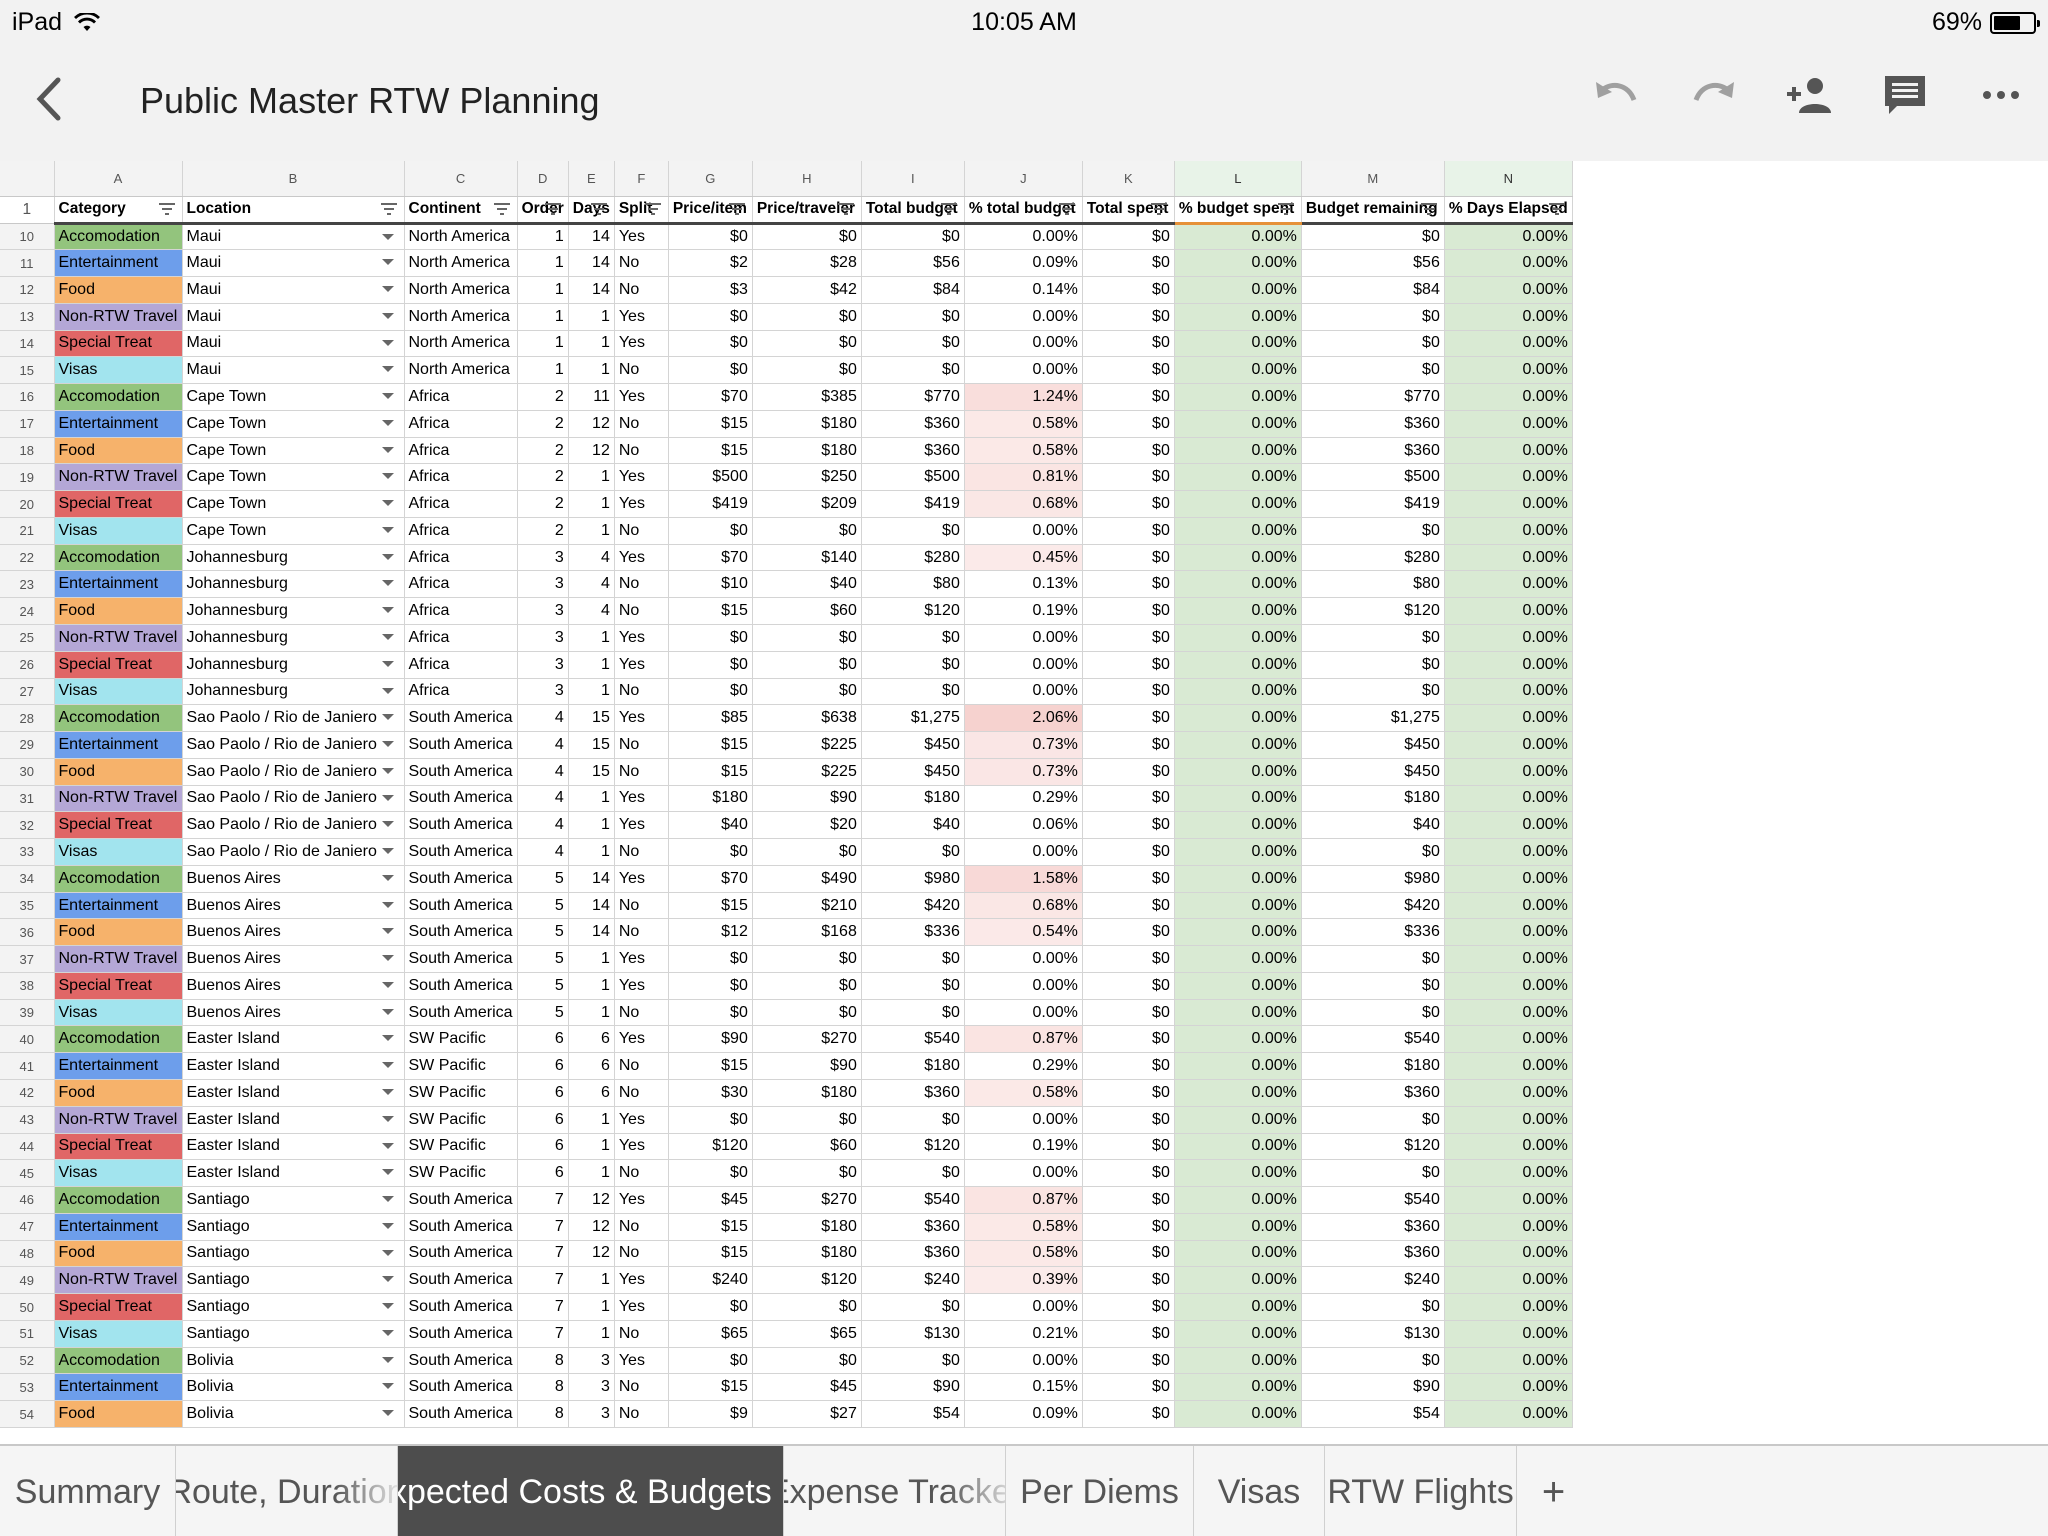 The height and width of the screenshot is (1536, 2048). What do you see at coordinates (807, 263) in the screenshot?
I see `cell: $28` at bounding box center [807, 263].